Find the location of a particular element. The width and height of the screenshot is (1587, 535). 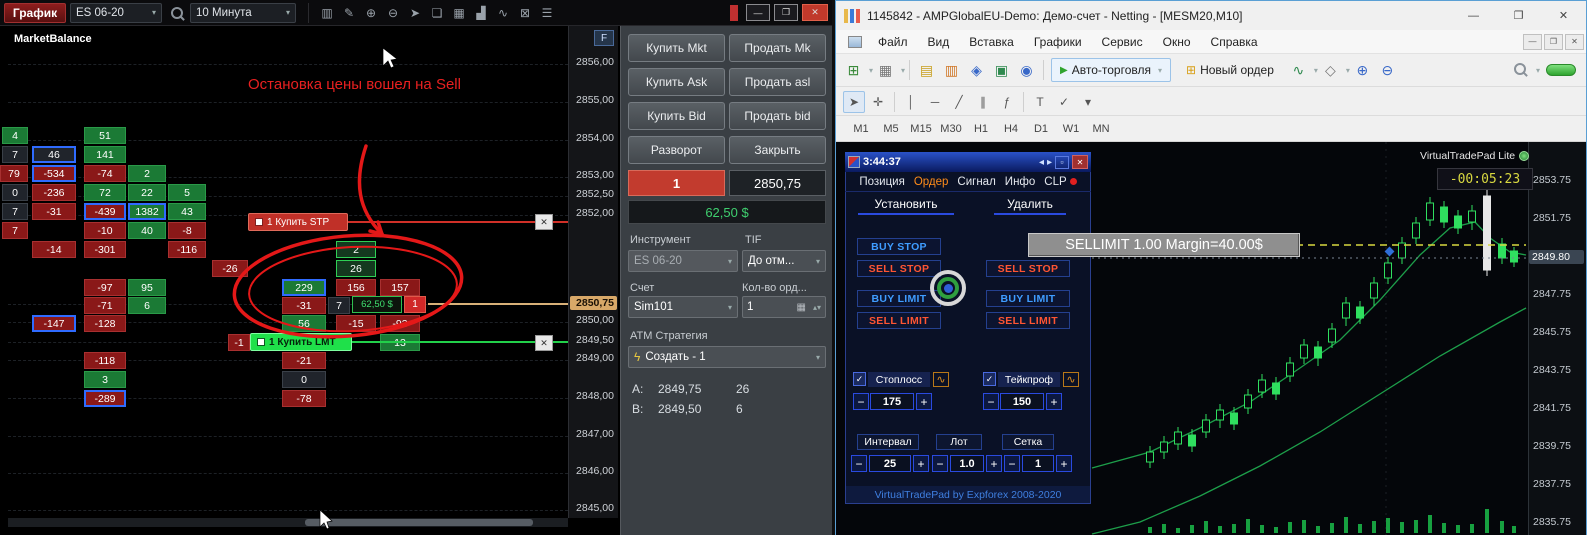

bars-icon: ▟ is located at coordinates (481, 13).